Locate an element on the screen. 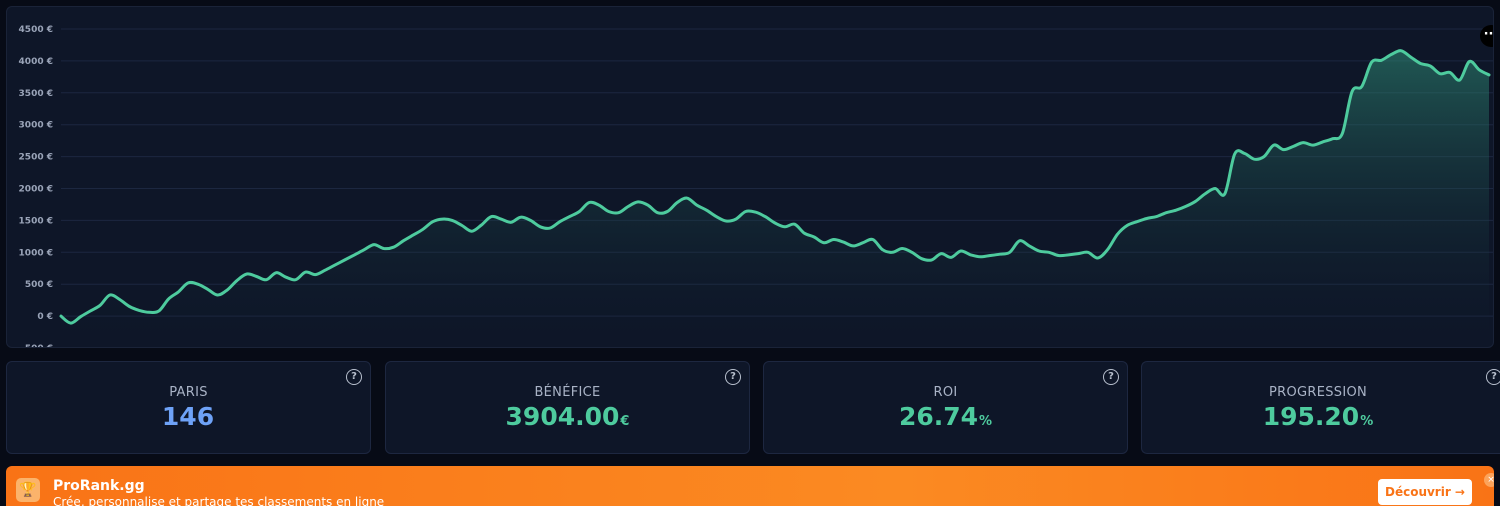 The height and width of the screenshot is (506, 1500). y-tick-label: 3500 € is located at coordinates (36, 94).